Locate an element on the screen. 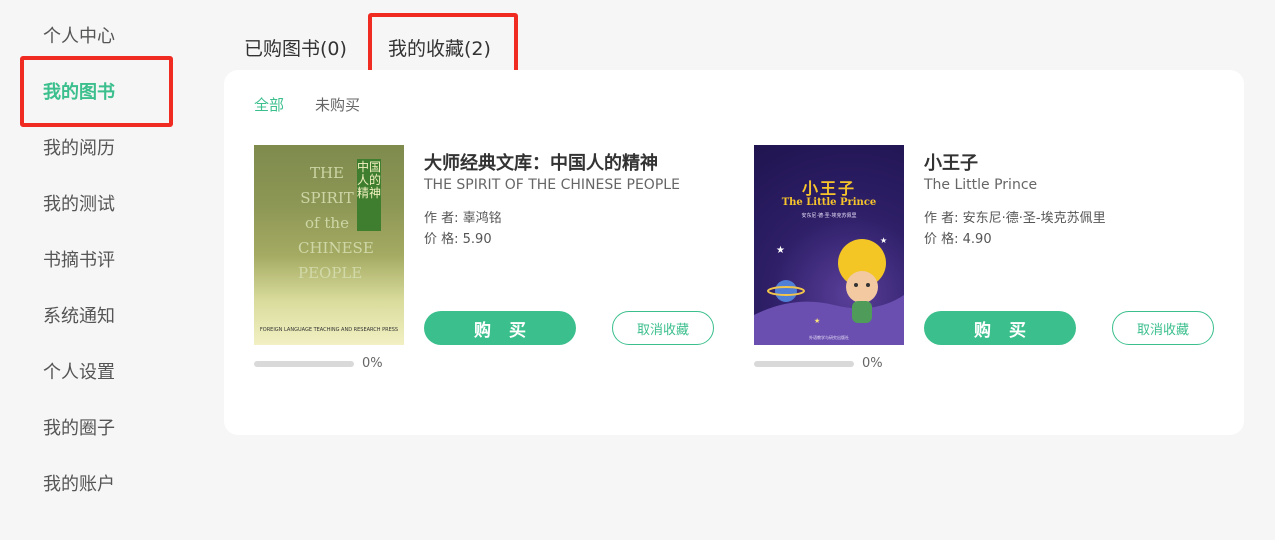 The height and width of the screenshot is (540, 1275). book-price: 价 格: 5.90 is located at coordinates (458, 239).